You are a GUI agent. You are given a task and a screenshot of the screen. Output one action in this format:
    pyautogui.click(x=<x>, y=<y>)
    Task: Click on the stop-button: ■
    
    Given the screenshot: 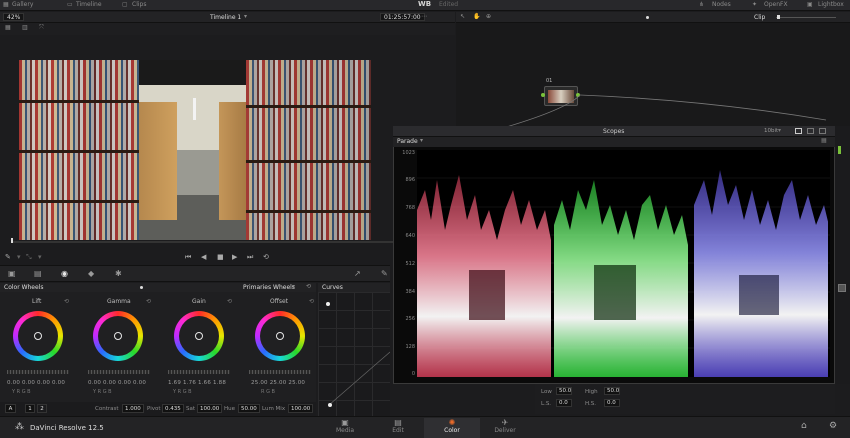 What is the action you would take?
    pyautogui.click(x=220, y=257)
    